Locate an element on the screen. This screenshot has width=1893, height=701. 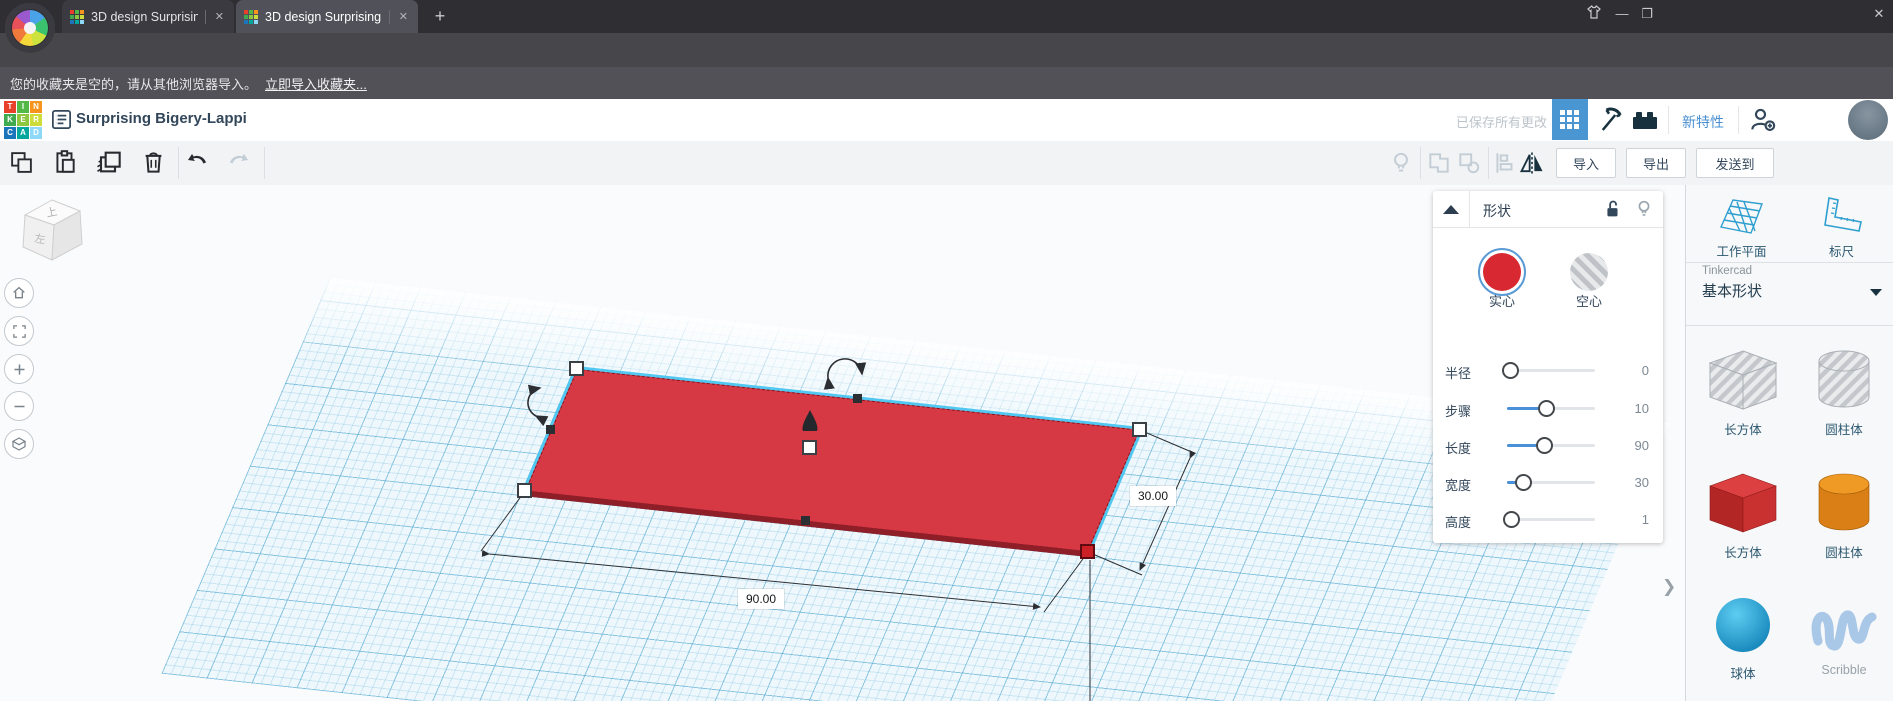
edge-handle-bottom is located at coordinates (805, 520).